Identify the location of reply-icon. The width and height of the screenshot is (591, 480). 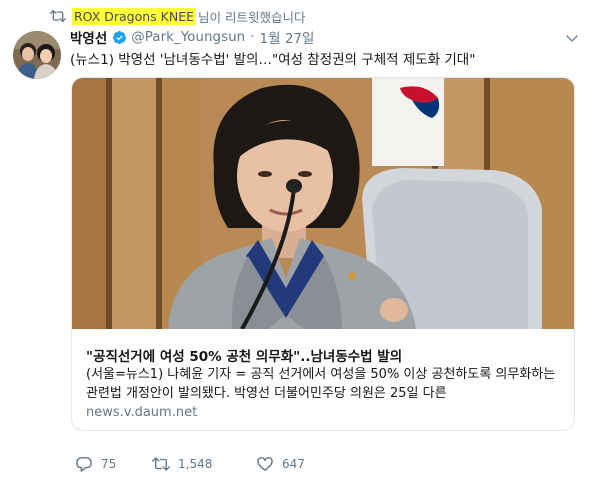
(84, 464).